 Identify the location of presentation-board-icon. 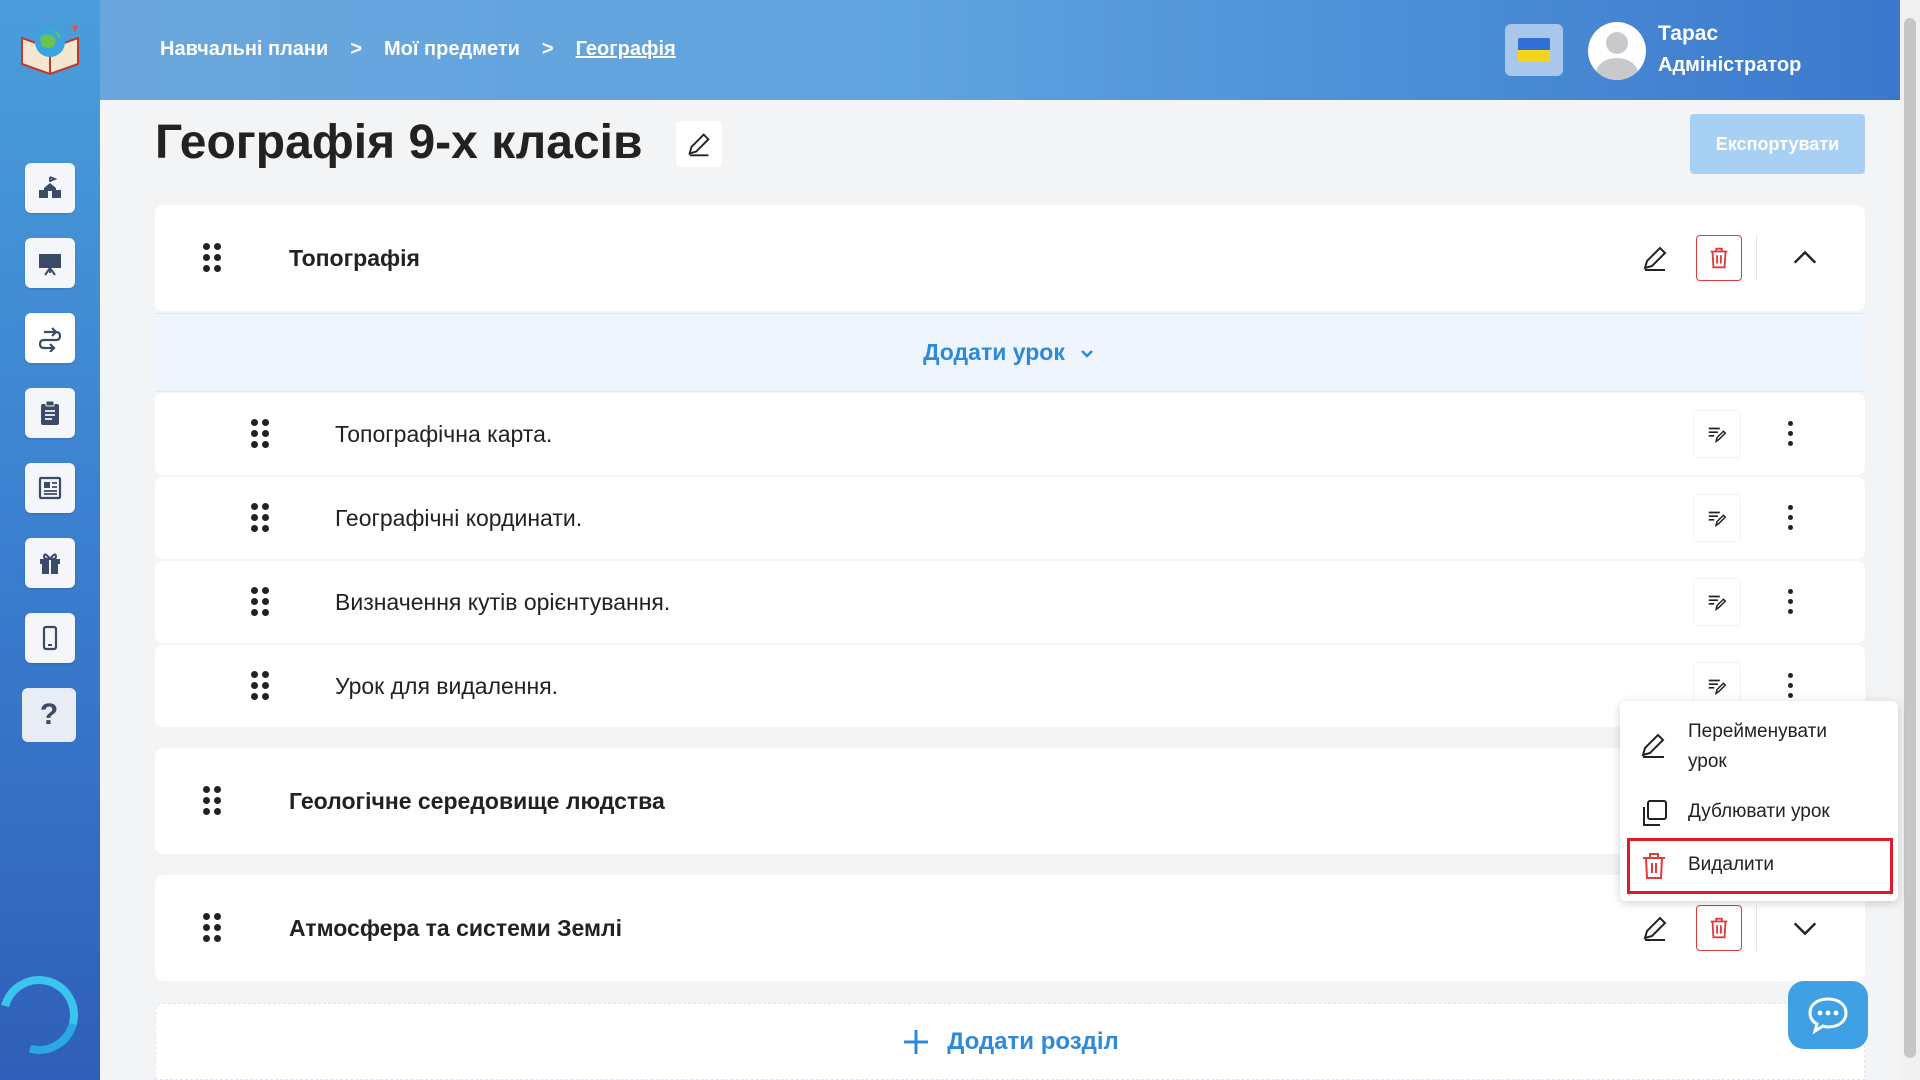
(50, 265).